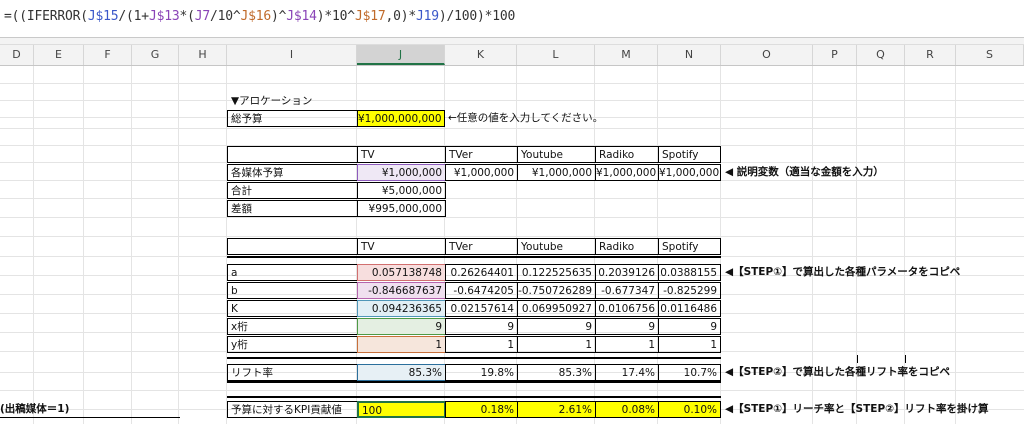 Image resolution: width=1024 pixels, height=426 pixels. Describe the element at coordinates (401, 272) in the screenshot. I see `param-a-tv: 0.057138748` at that location.